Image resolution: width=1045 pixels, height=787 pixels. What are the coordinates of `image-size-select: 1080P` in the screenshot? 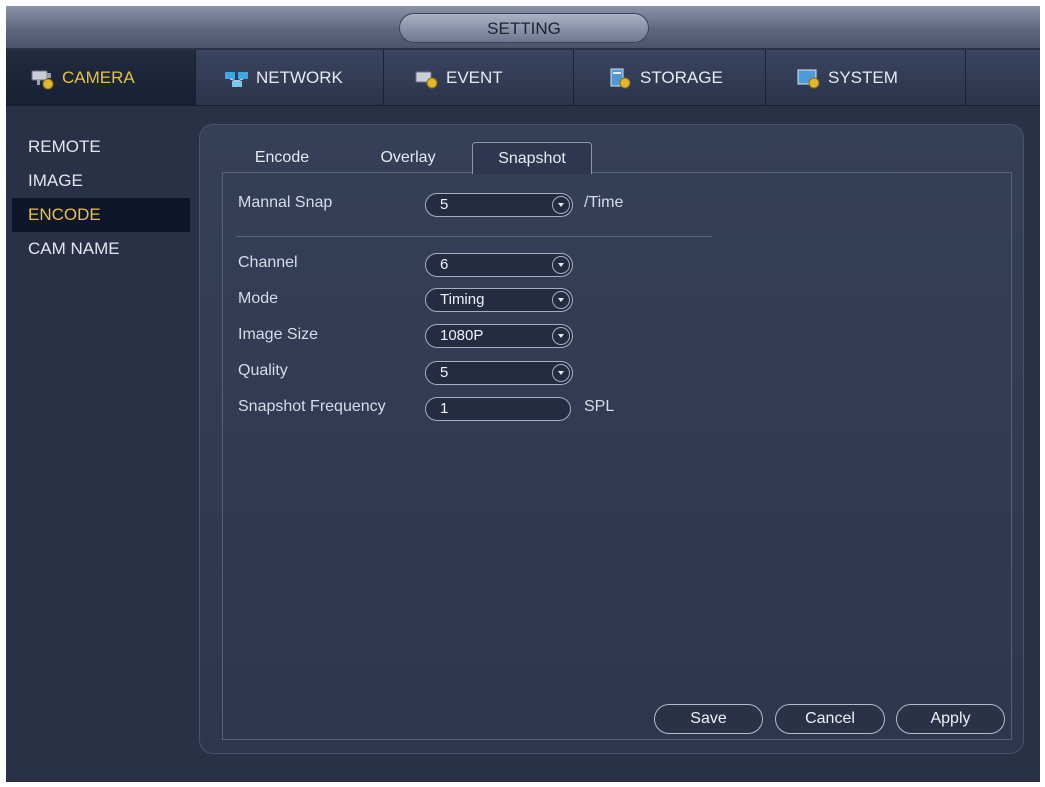 It's located at (499, 336).